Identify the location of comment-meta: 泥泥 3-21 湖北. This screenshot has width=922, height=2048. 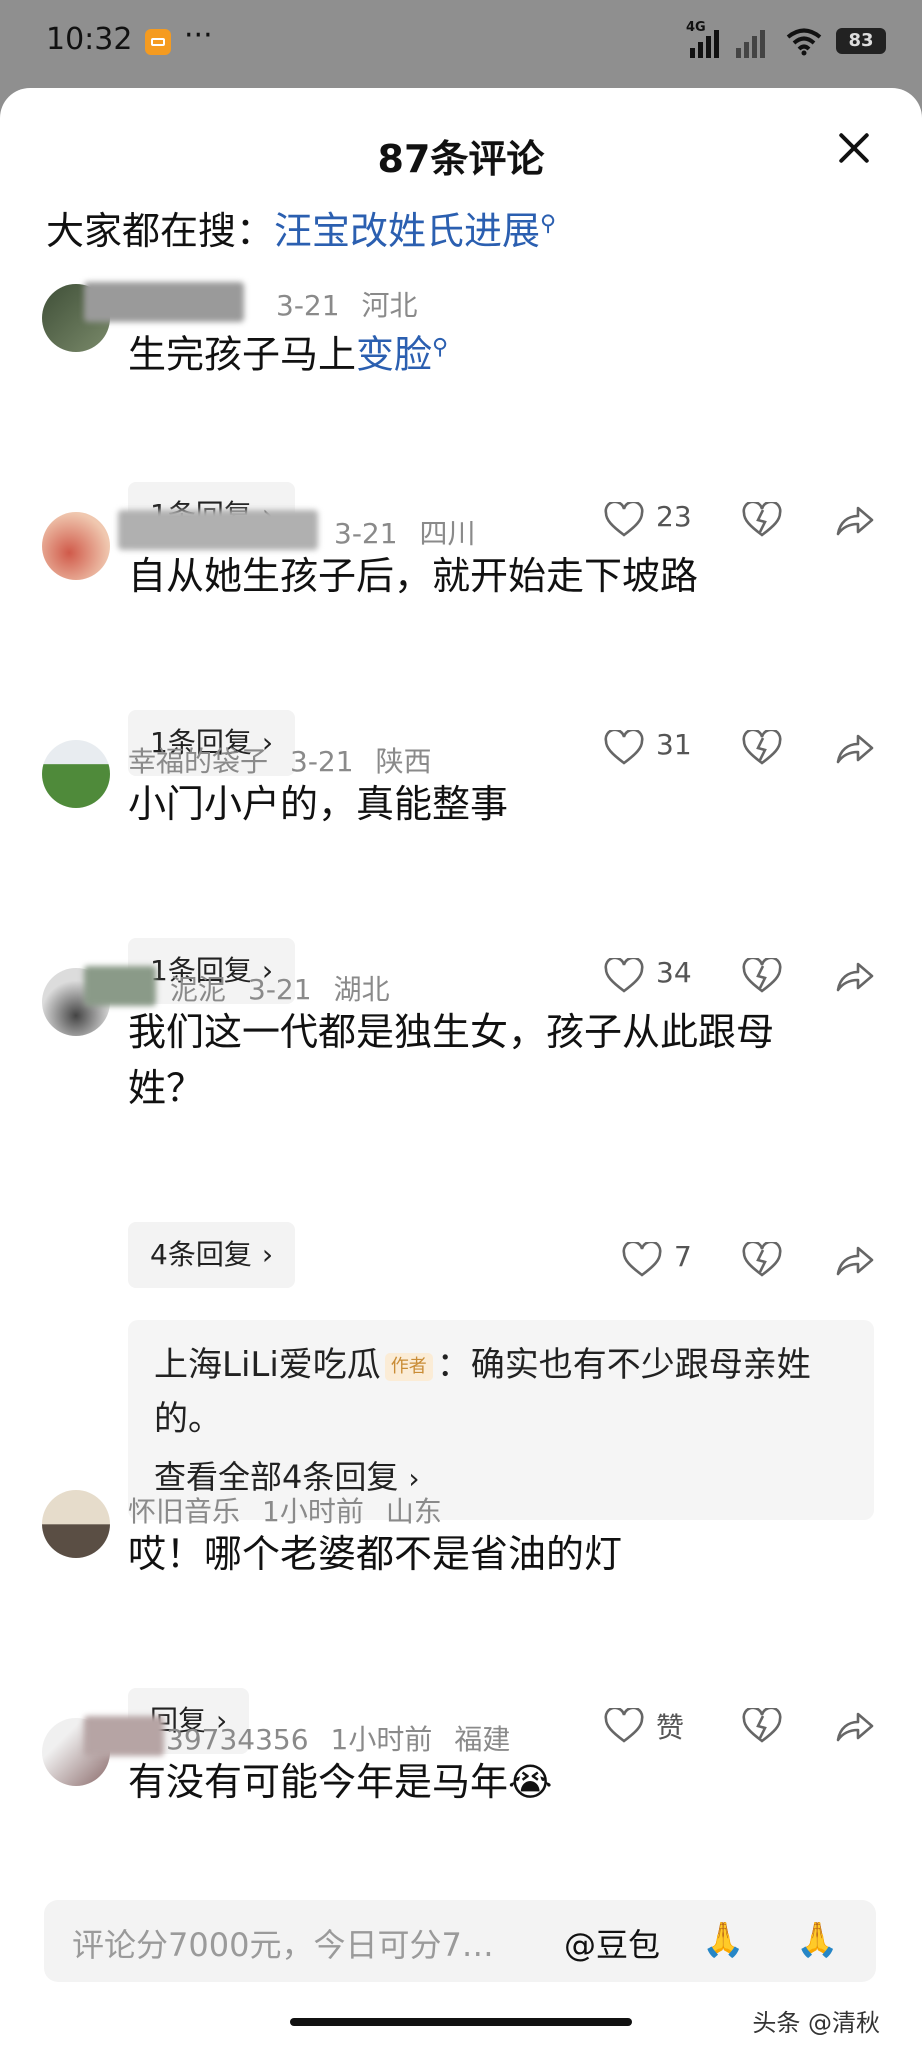
(280, 988).